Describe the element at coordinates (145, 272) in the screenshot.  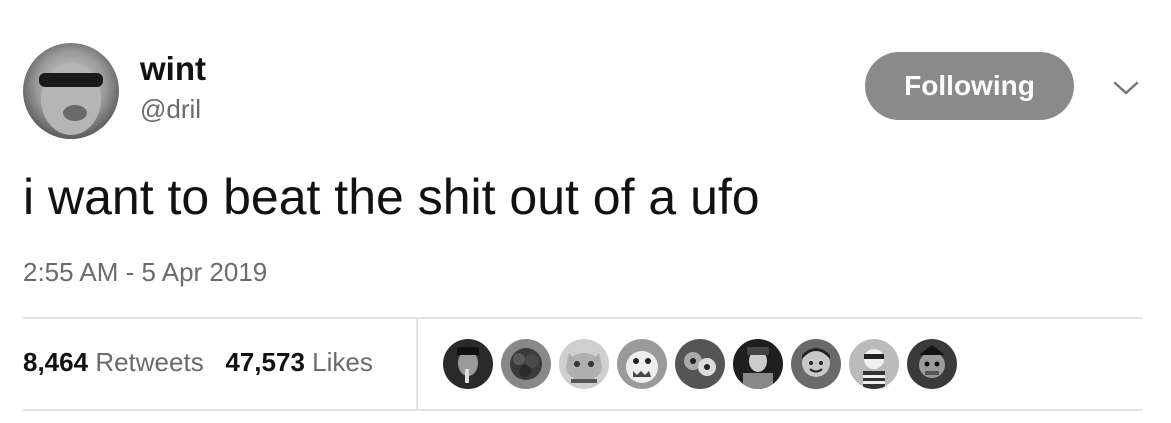
I see `tweet-timestamp: 2:55 AM - 5 Apr 2019` at that location.